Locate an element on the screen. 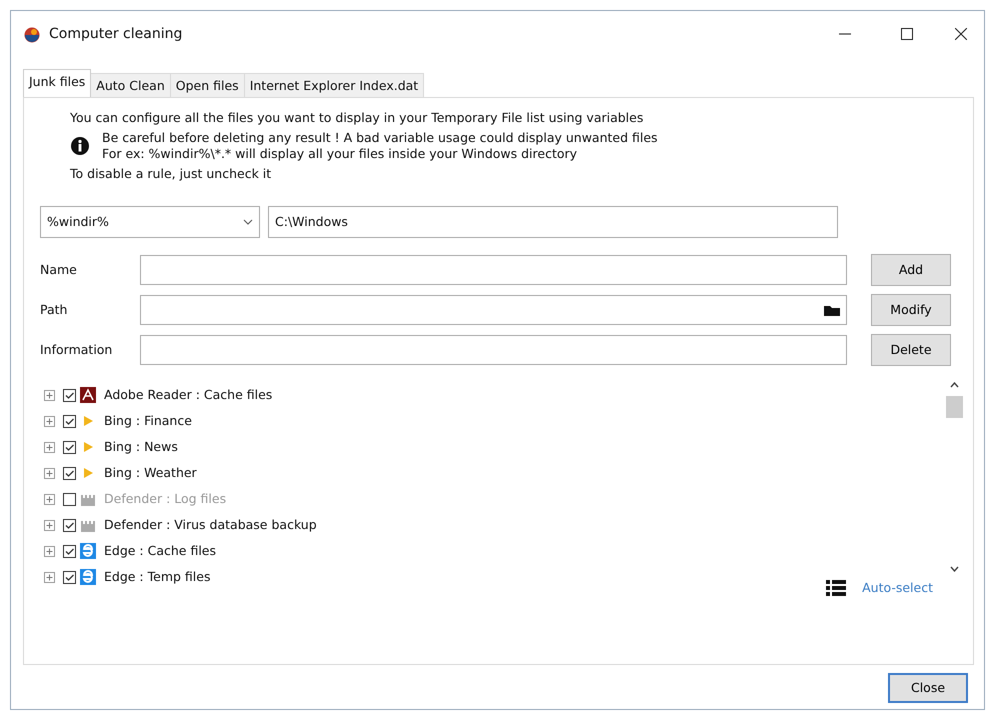 This screenshot has width=995, height=718. adobe-pdf-icon is located at coordinates (88, 395).